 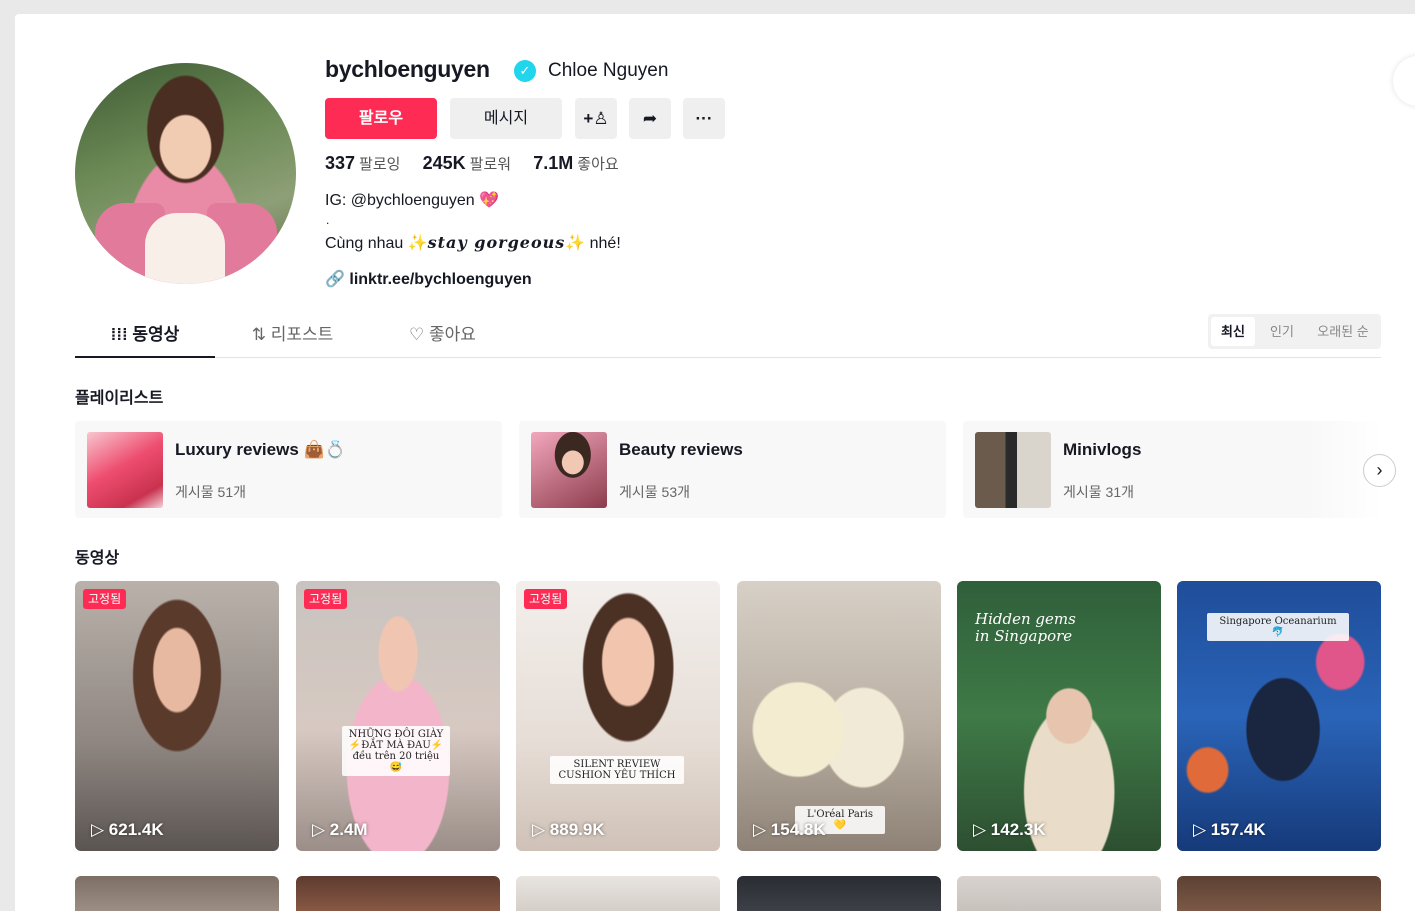 I want to click on followers-stat: 245K 팔로워, so click(x=467, y=163).